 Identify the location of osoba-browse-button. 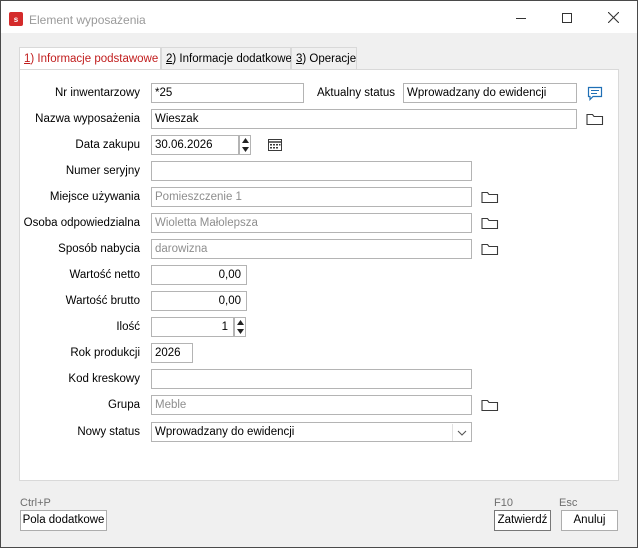
(490, 223).